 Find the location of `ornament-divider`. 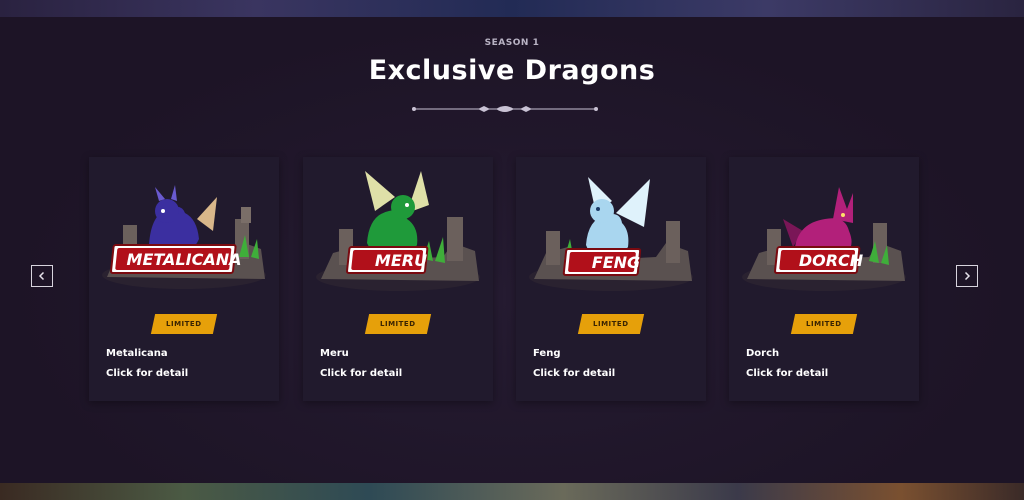

ornament-divider is located at coordinates (505, 109).